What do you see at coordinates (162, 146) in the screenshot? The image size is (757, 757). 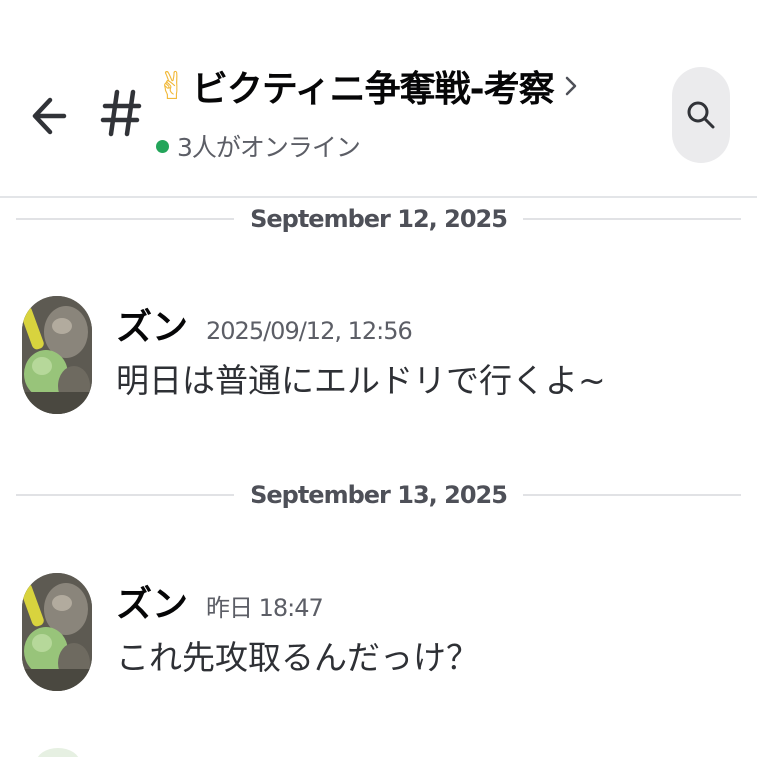 I see `online-dot-icon` at bounding box center [162, 146].